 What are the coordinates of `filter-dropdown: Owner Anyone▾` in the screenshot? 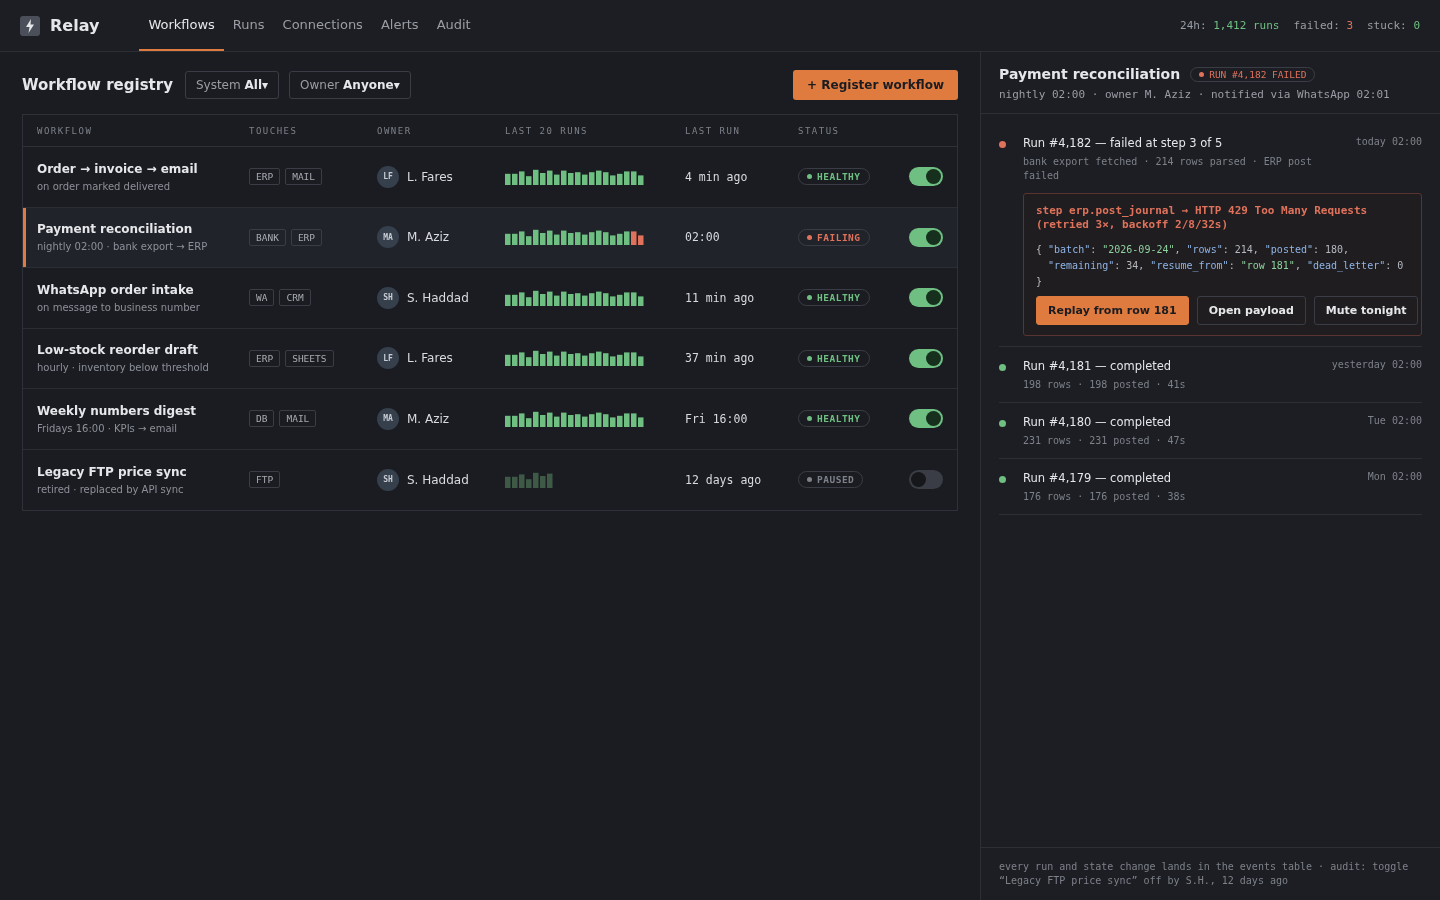 It's located at (350, 85).